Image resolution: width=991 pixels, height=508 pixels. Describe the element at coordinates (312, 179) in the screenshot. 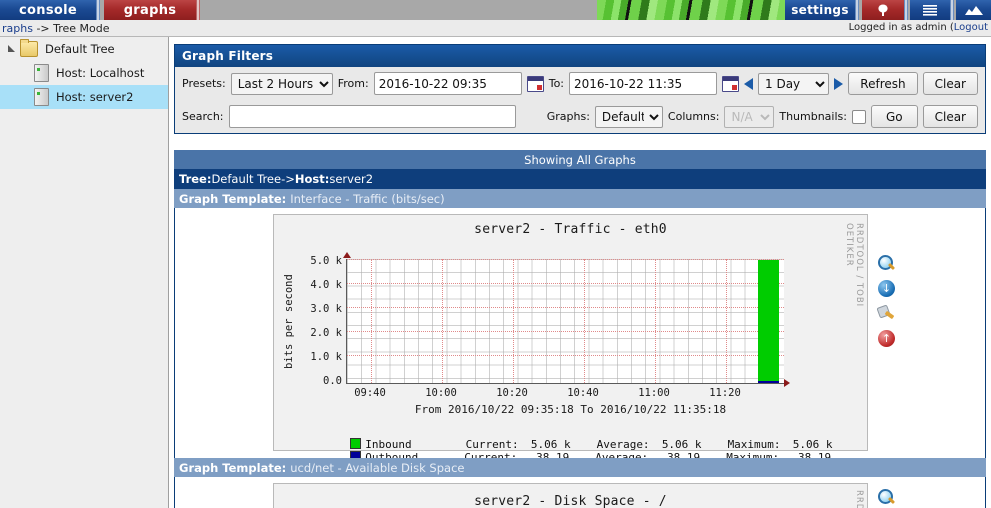

I see `host-key-label: Host:` at that location.